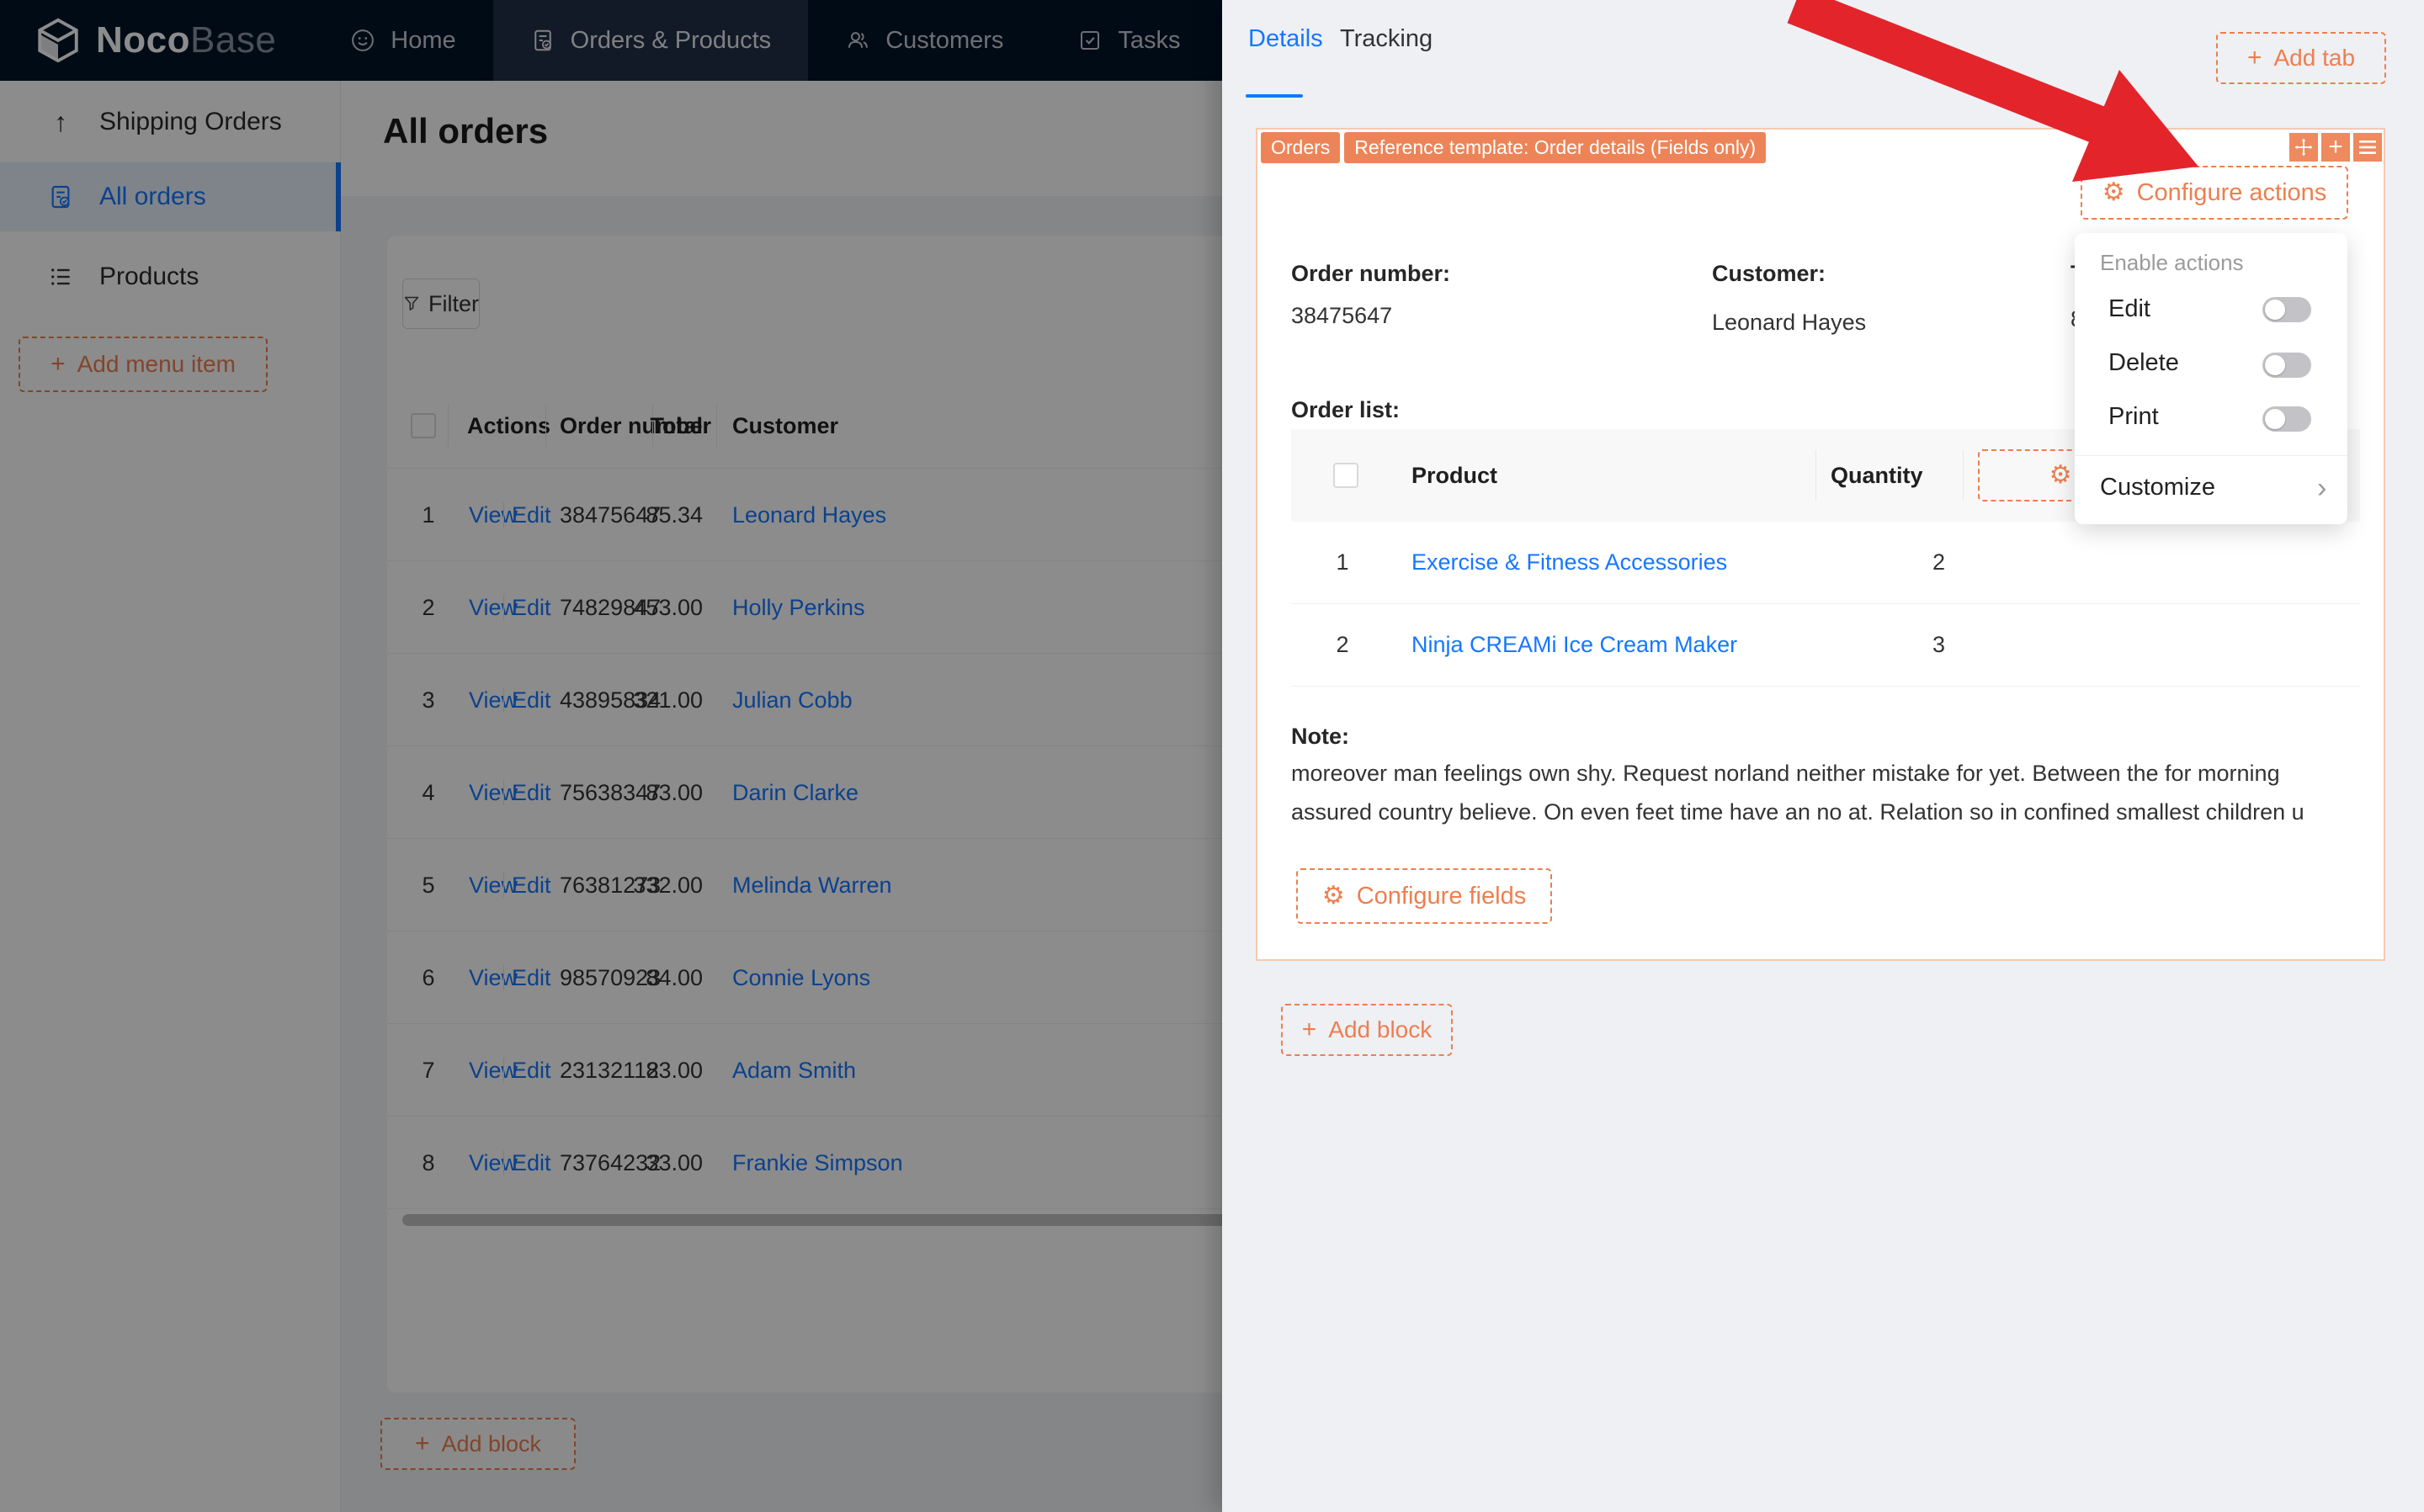 The width and height of the screenshot is (2424, 1512). What do you see at coordinates (2286, 365) in the screenshot?
I see `delete-toggle` at bounding box center [2286, 365].